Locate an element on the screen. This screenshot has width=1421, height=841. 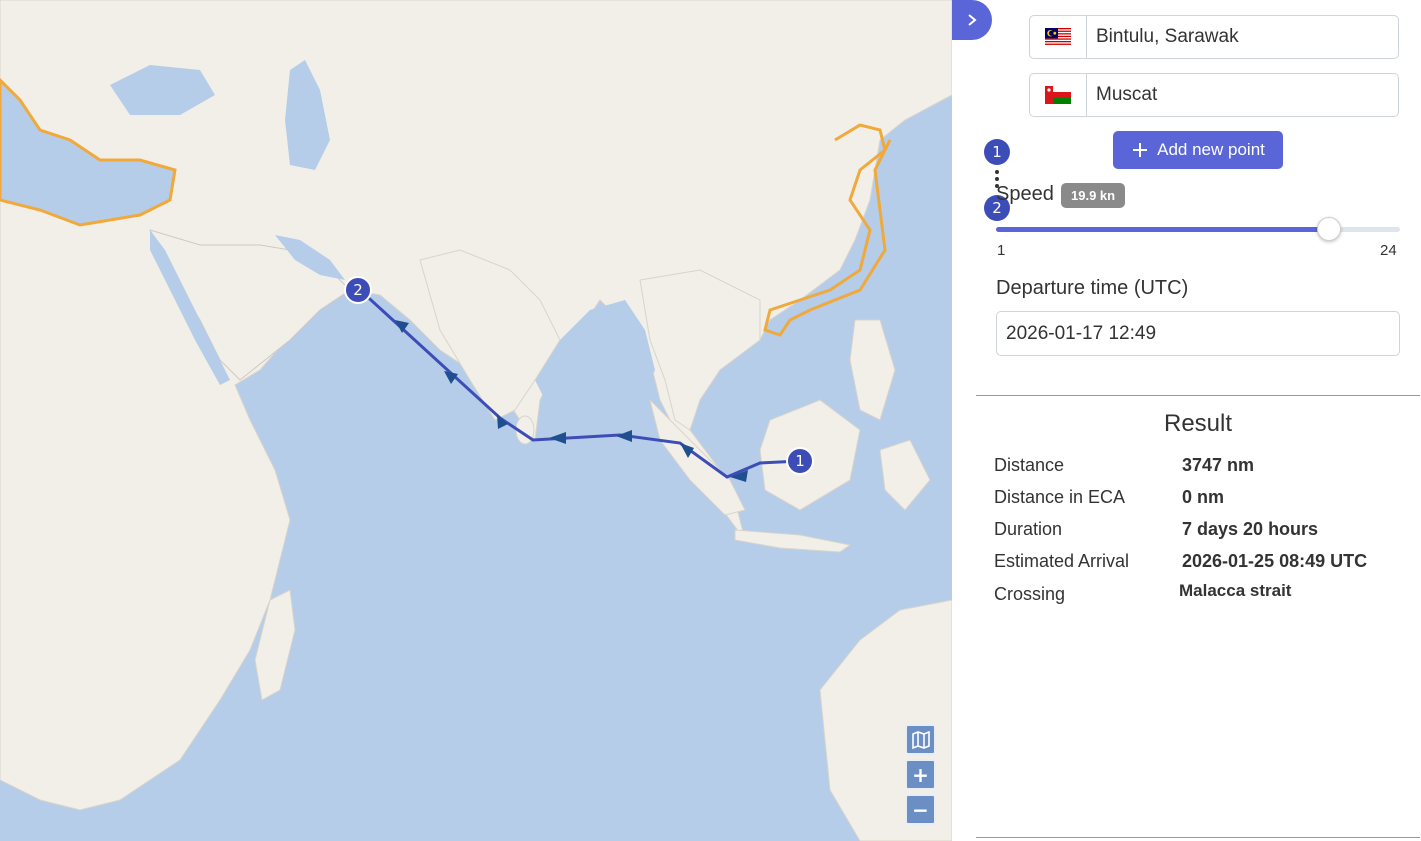
speed-min-label: 1 is located at coordinates (1001, 250).